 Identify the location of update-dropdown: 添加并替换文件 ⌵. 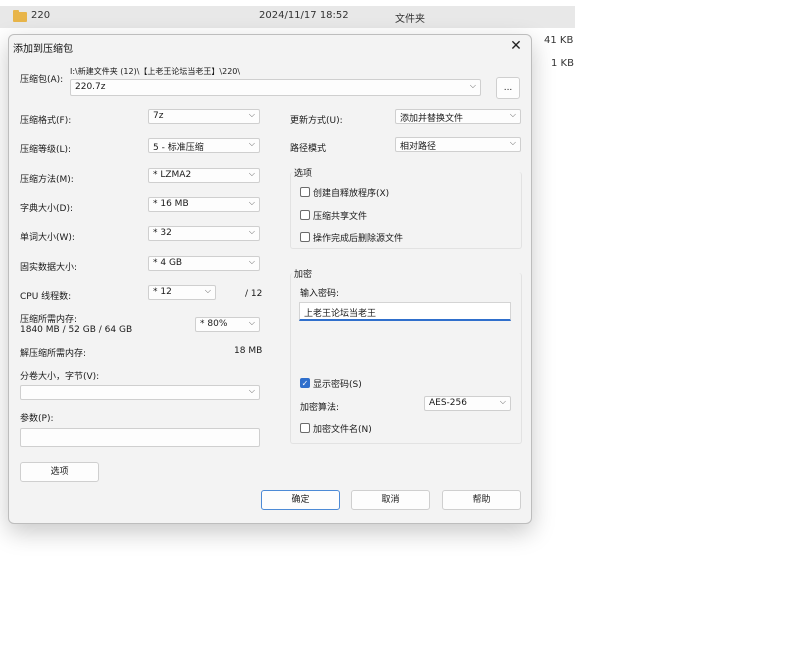
(458, 116).